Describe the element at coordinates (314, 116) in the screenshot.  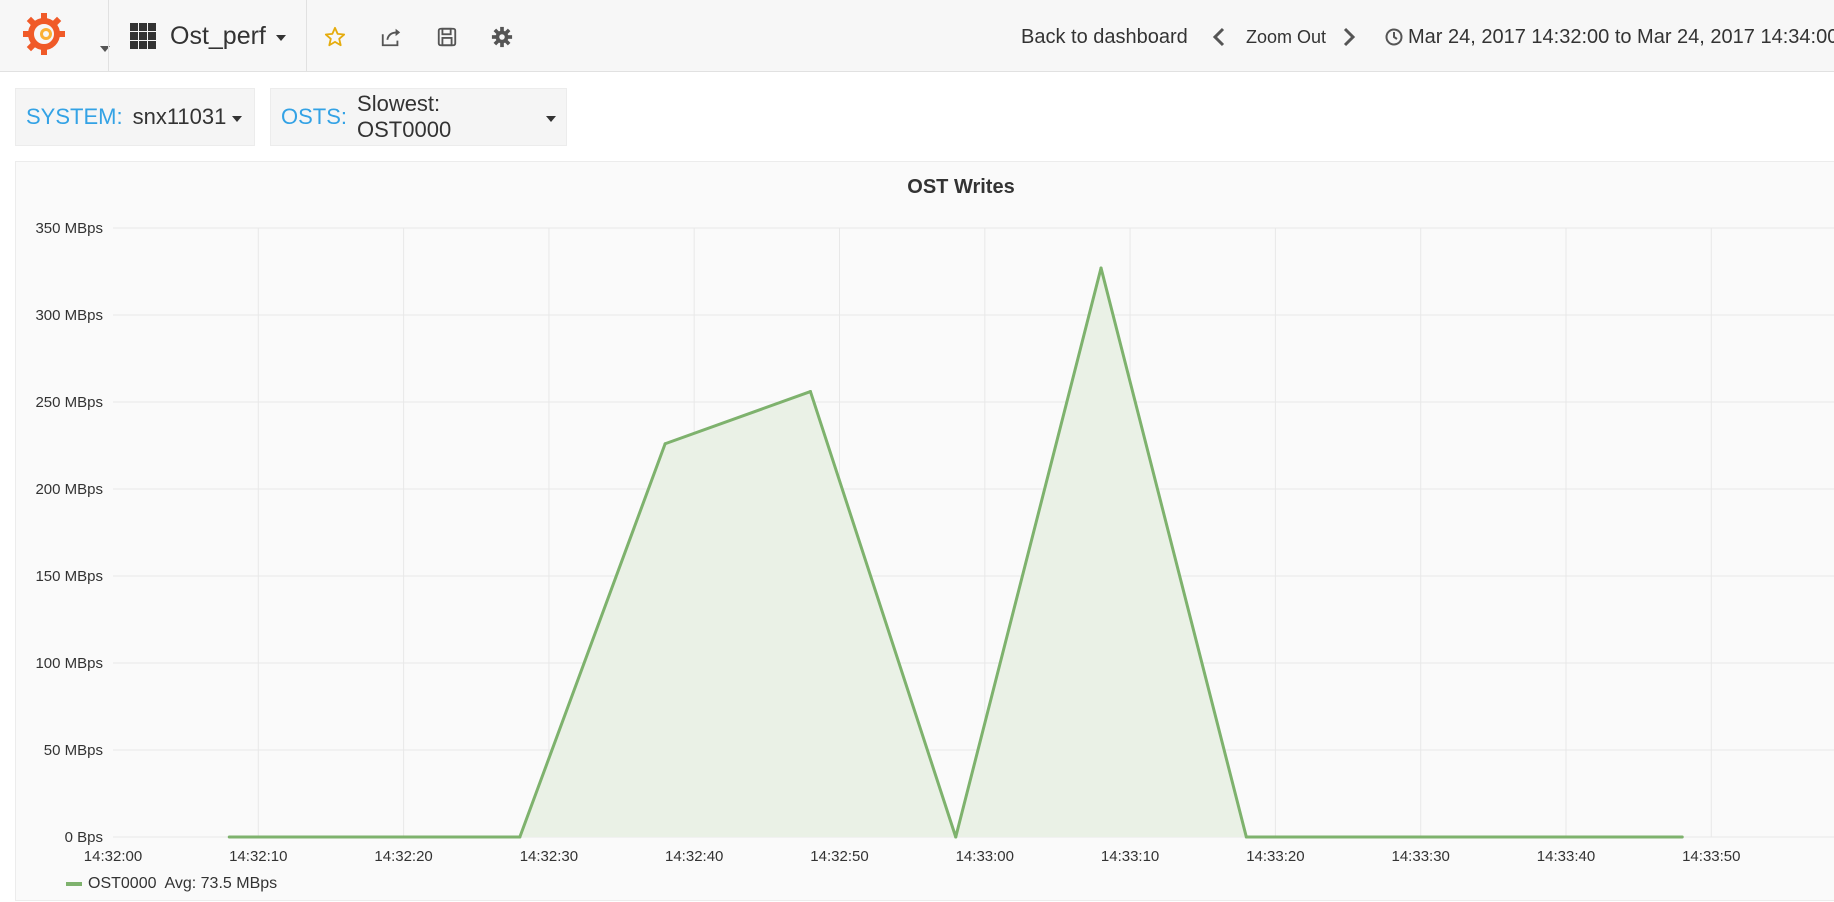
I see `variable-label: OSTS:` at that location.